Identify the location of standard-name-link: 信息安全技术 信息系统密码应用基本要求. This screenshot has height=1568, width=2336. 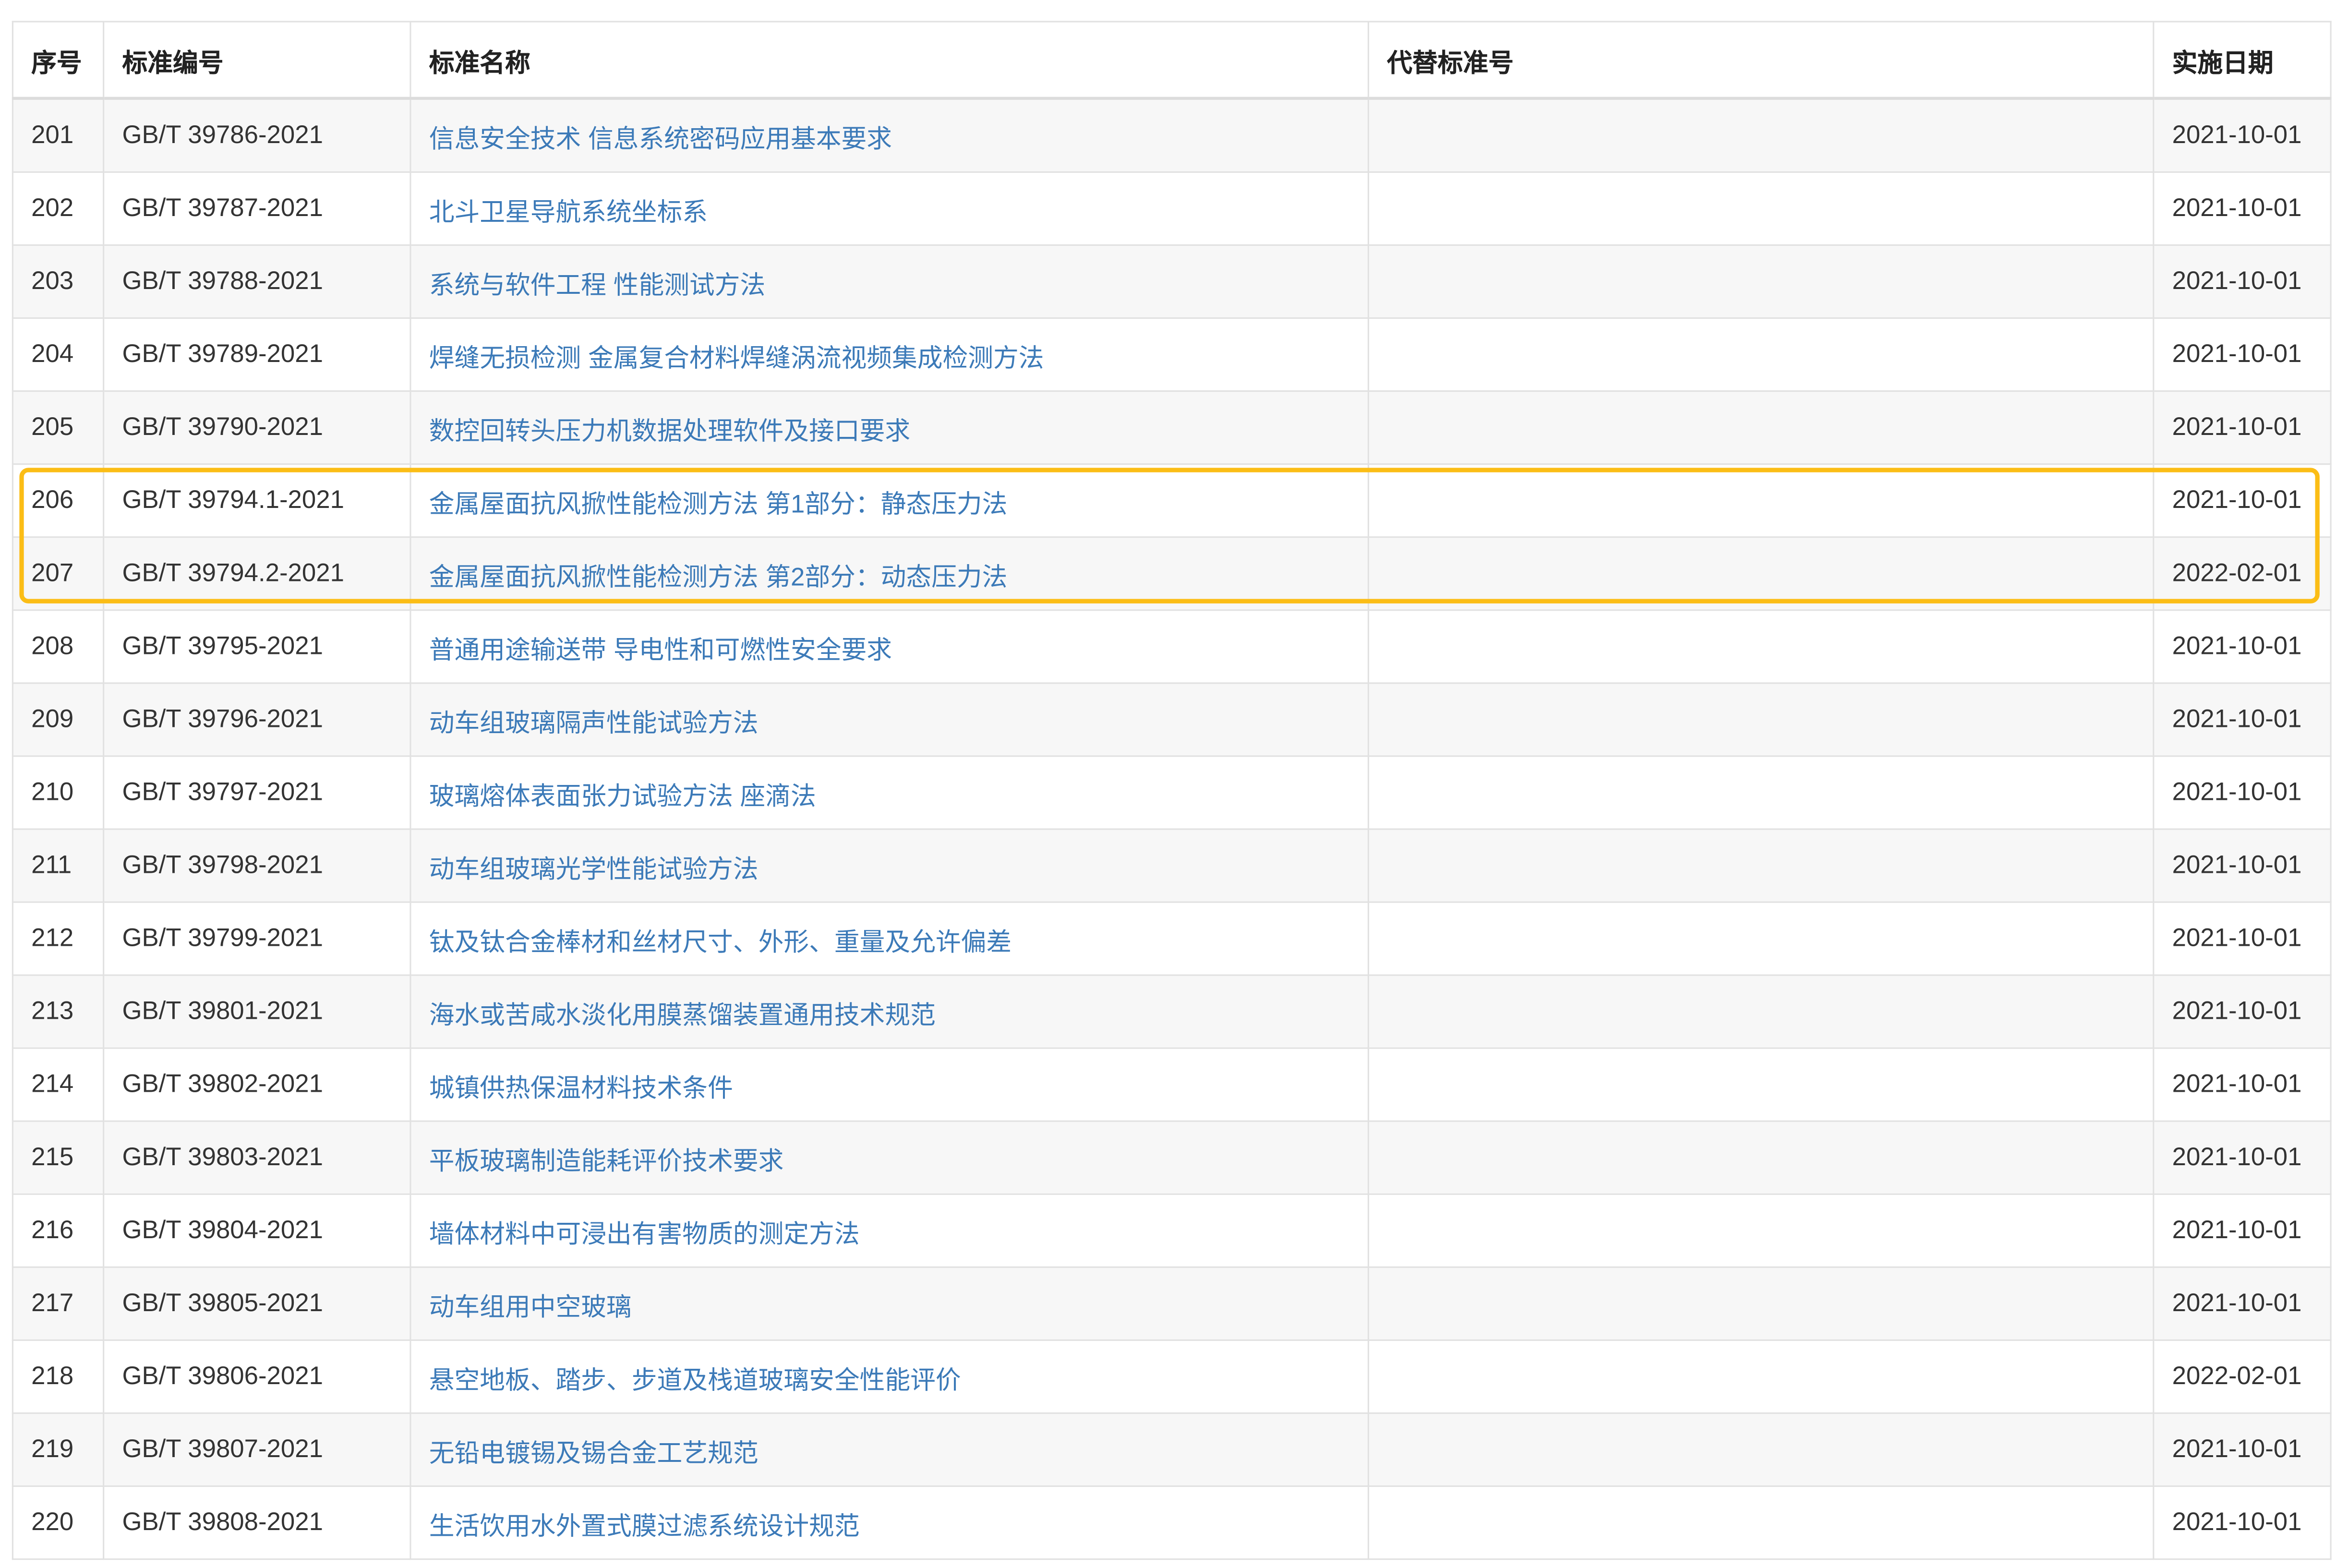
(660, 138).